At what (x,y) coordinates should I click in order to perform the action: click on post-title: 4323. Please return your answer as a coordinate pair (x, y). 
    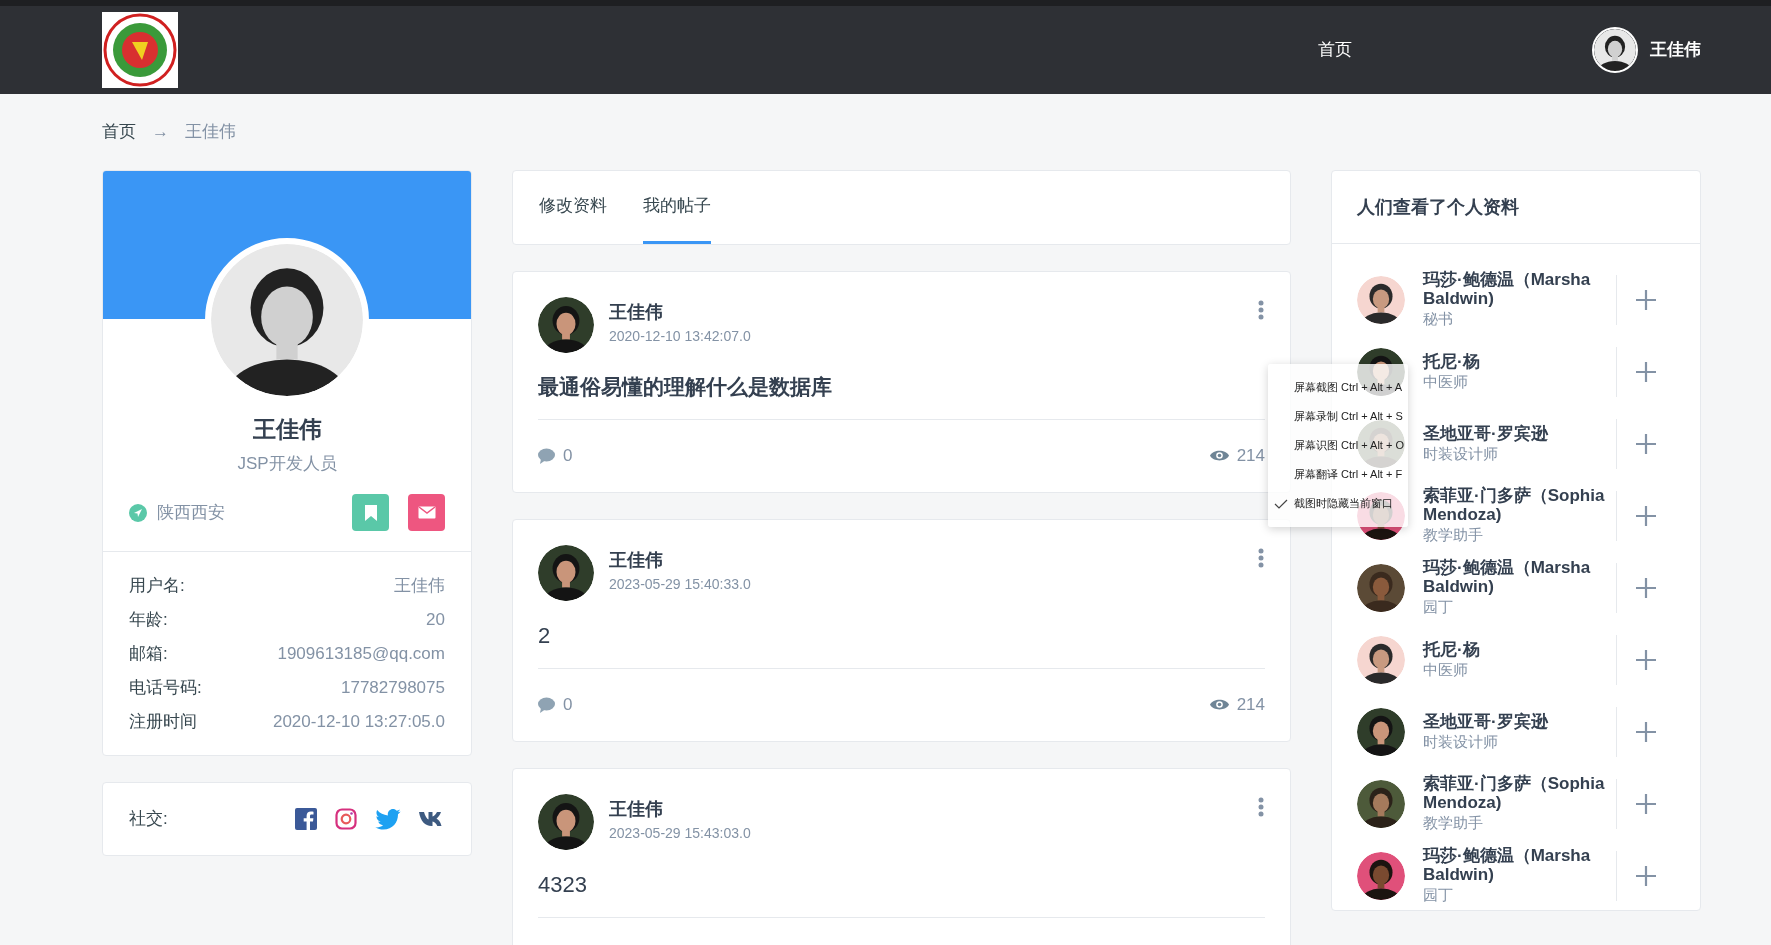
    Looking at the image, I should click on (901, 884).